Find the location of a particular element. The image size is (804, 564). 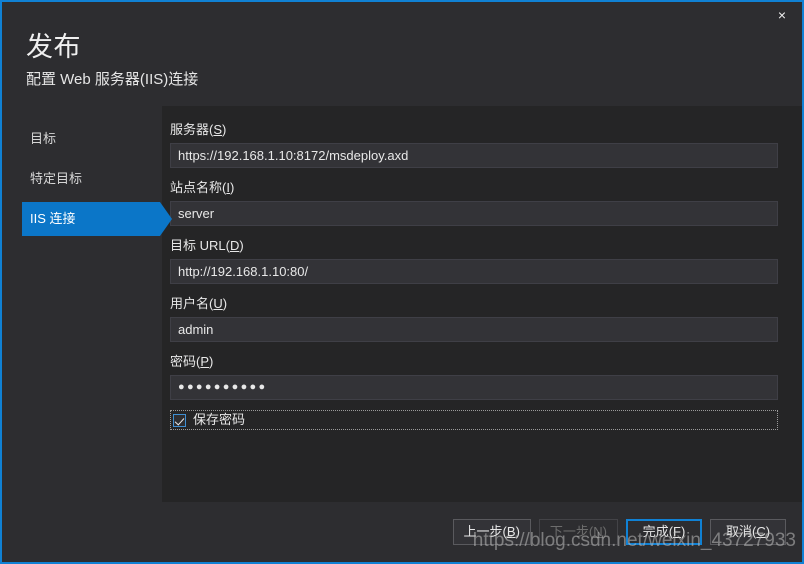

page-subtitle: 配置 Web 服务器(IIS)连接 is located at coordinates (112, 79).